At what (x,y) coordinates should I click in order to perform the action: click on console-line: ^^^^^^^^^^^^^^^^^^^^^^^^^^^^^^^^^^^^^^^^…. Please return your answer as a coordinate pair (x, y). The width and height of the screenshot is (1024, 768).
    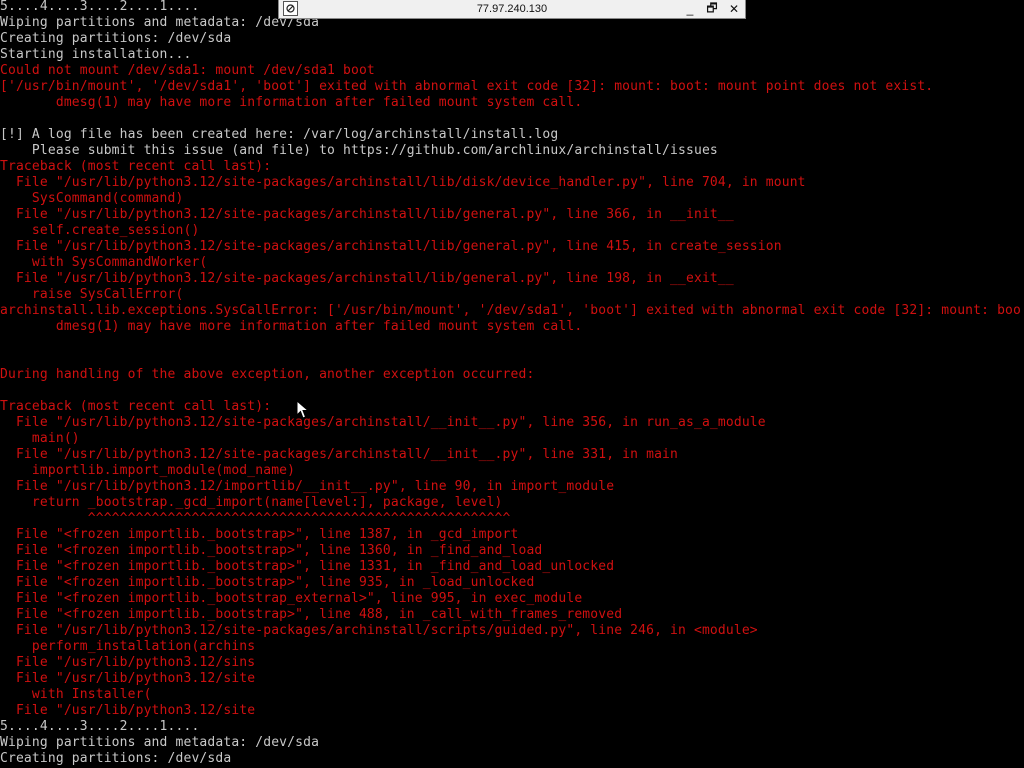
    Looking at the image, I should click on (255, 518).